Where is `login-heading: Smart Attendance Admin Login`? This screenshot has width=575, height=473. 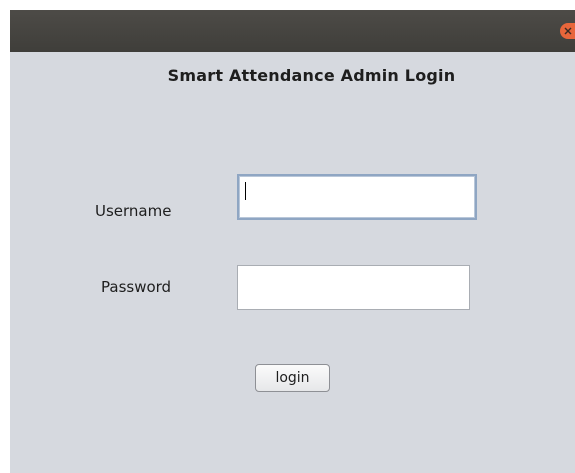
login-heading: Smart Attendance Admin Login is located at coordinates (311, 75).